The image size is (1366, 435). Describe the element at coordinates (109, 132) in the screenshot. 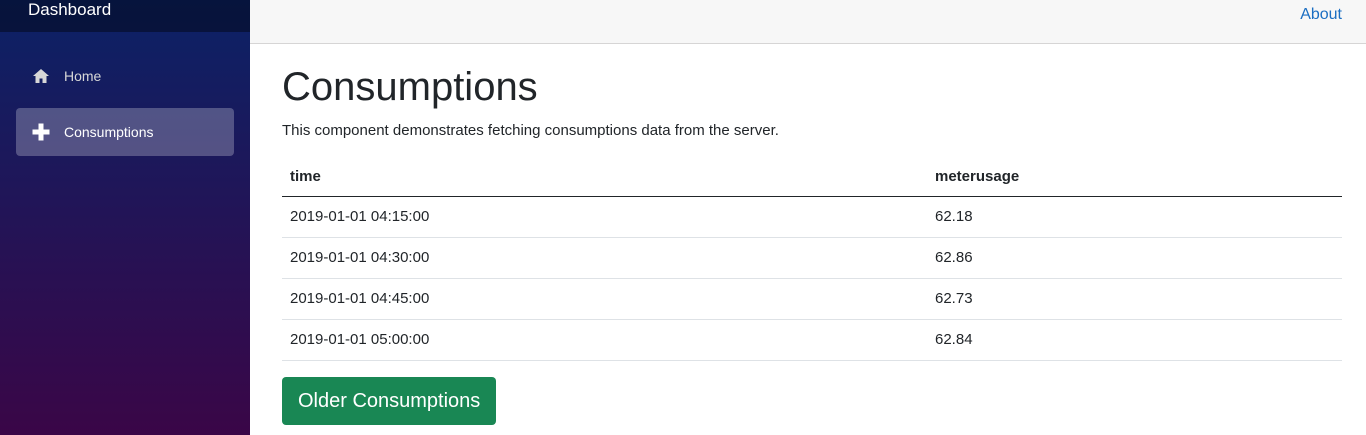

I see `sidebar-item-label: Consumptions` at that location.